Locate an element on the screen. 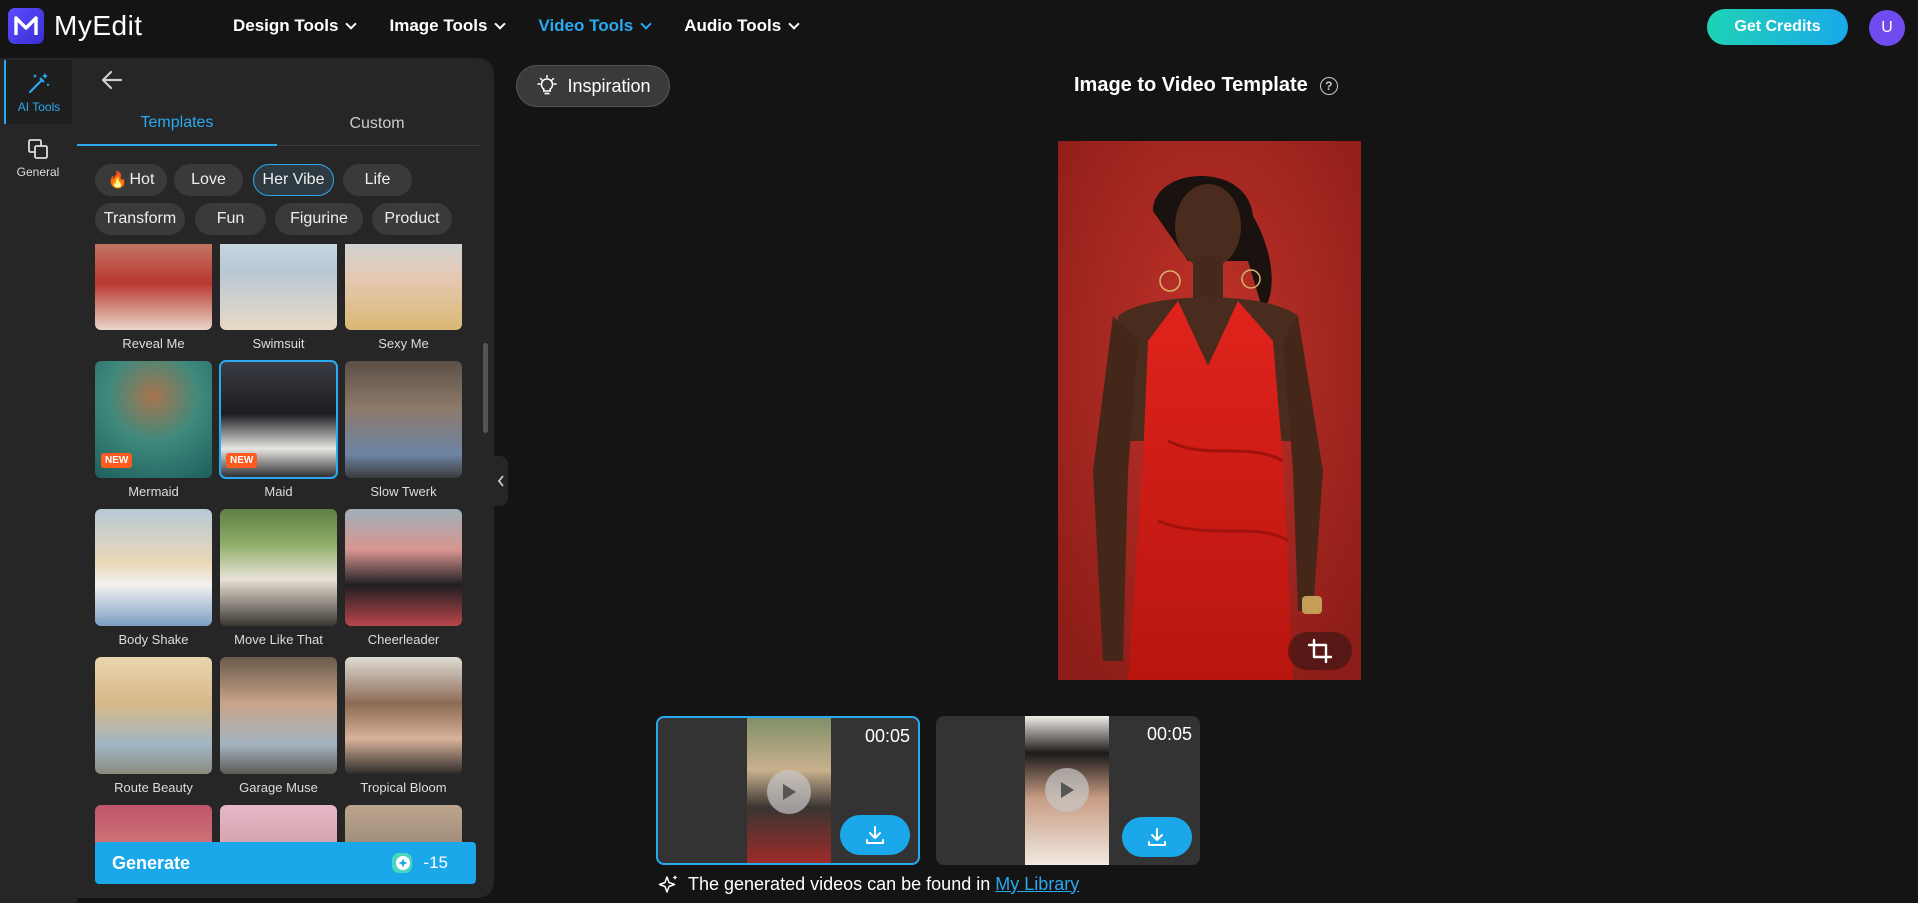 This screenshot has height=903, width=1918. magic-wand-icon is located at coordinates (39, 83).